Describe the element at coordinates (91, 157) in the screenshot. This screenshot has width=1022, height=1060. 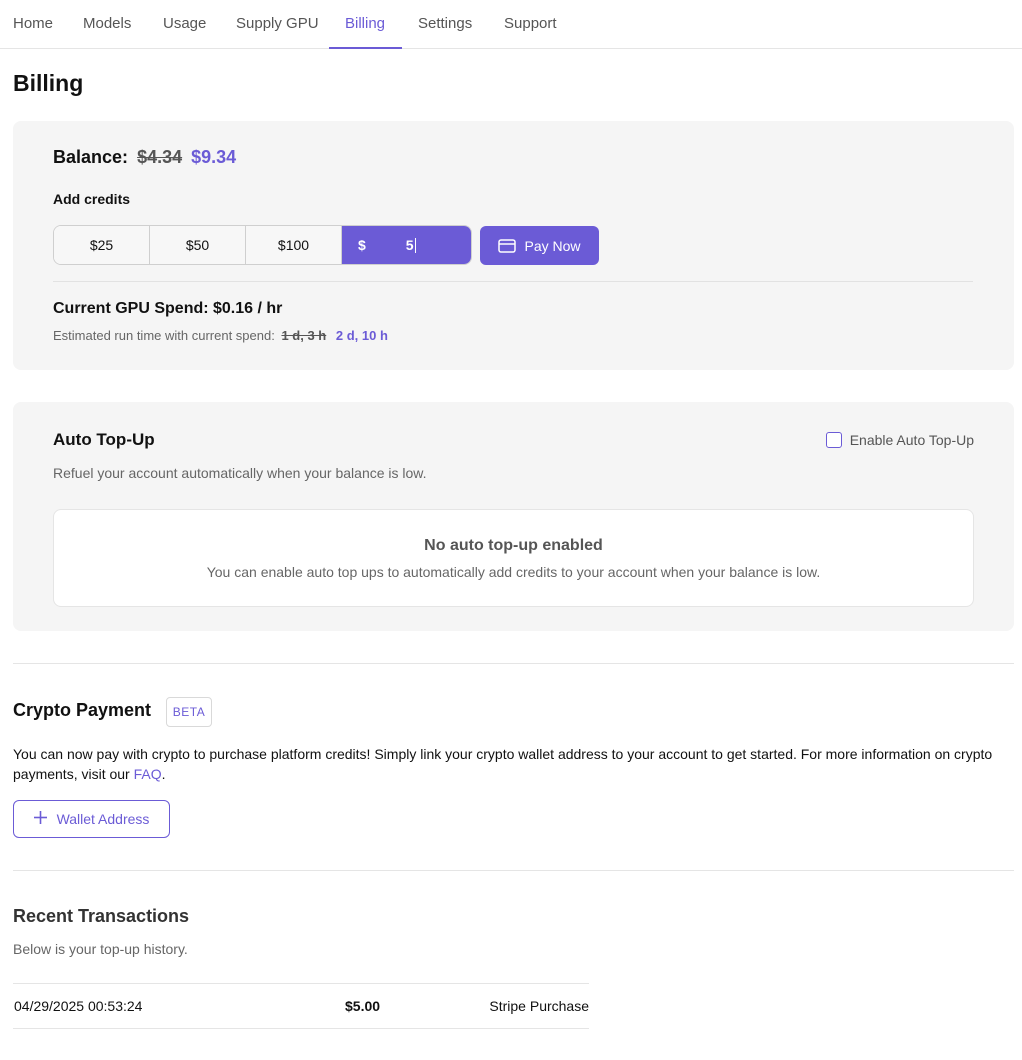
I see `balance-label: Balance:` at that location.